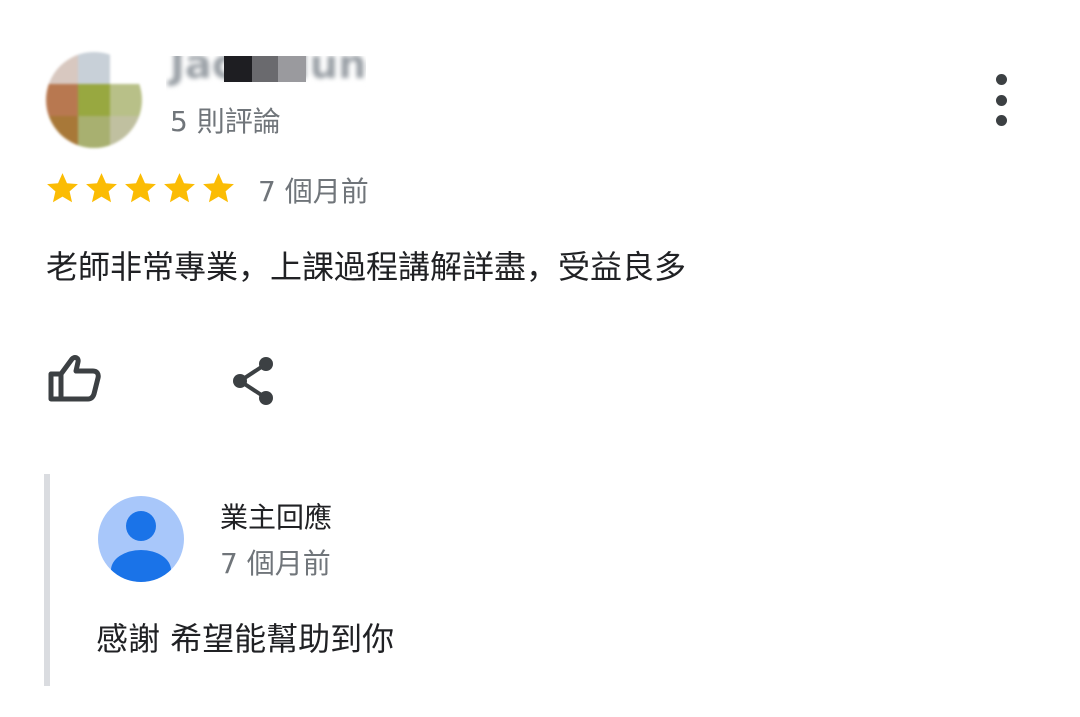 Image resolution: width=1080 pixels, height=717 pixels. Describe the element at coordinates (141, 539) in the screenshot. I see `owner-avatar-icon` at that location.